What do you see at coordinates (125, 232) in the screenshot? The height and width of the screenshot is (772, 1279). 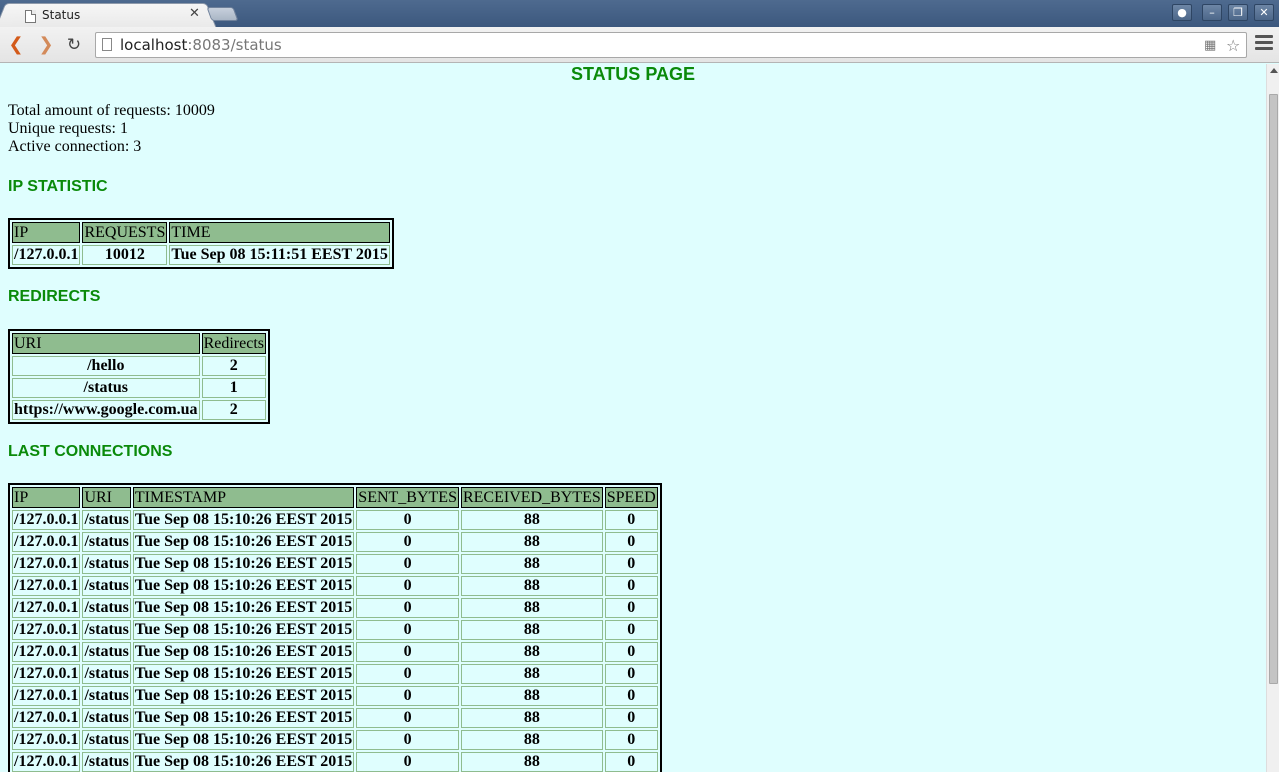 I see `column-header: REQUESTS` at bounding box center [125, 232].